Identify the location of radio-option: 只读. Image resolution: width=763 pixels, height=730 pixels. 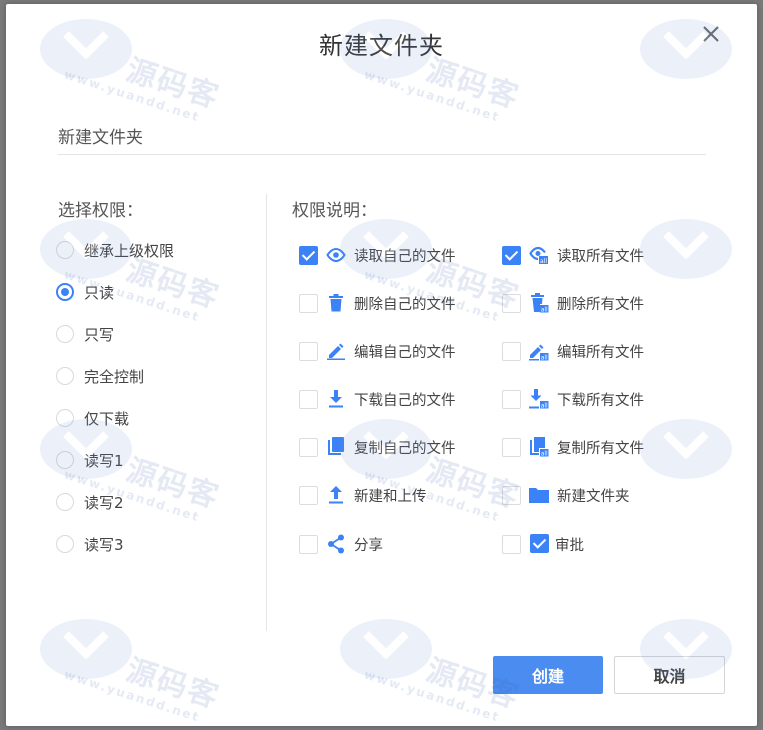
(85, 292).